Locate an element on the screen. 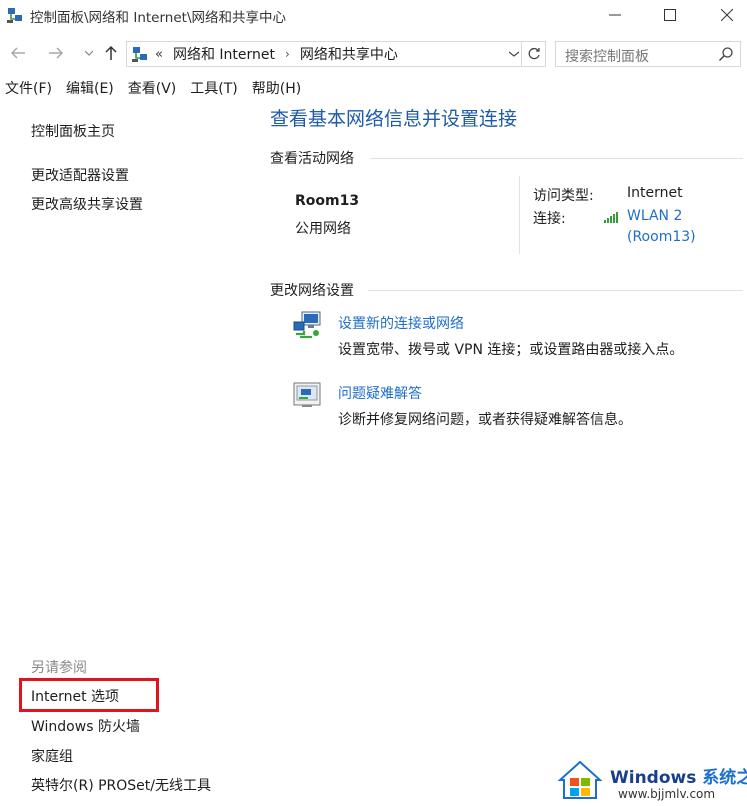 The height and width of the screenshot is (806, 747). breadcrumb-network-internet: 网络和 Internet is located at coordinates (224, 54).